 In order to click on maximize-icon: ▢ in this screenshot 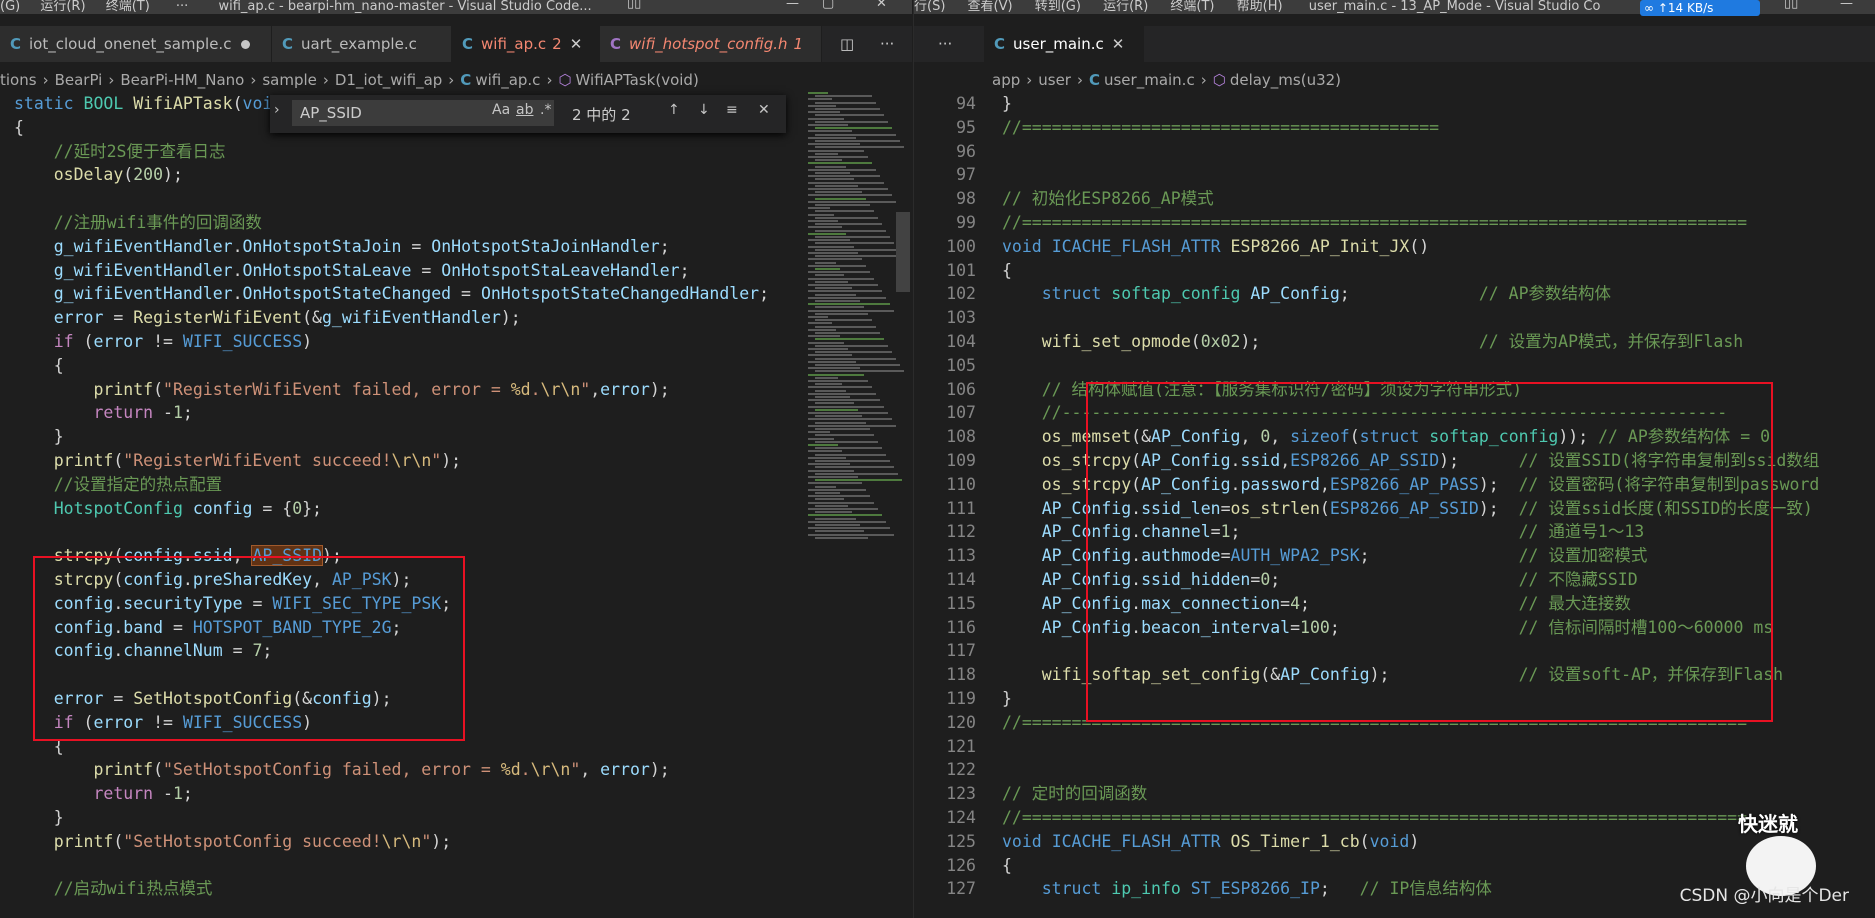, I will do `click(828, 5)`.